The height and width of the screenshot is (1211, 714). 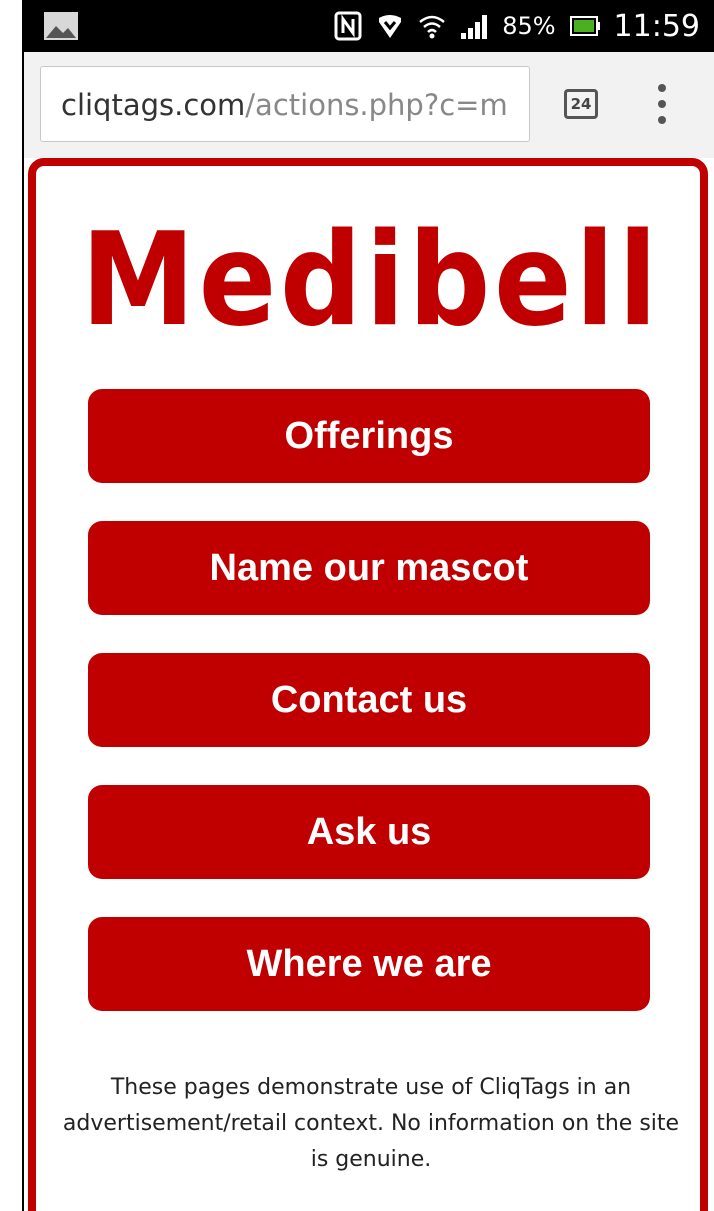 I want to click on logo-text: Medibell, so click(x=371, y=285).